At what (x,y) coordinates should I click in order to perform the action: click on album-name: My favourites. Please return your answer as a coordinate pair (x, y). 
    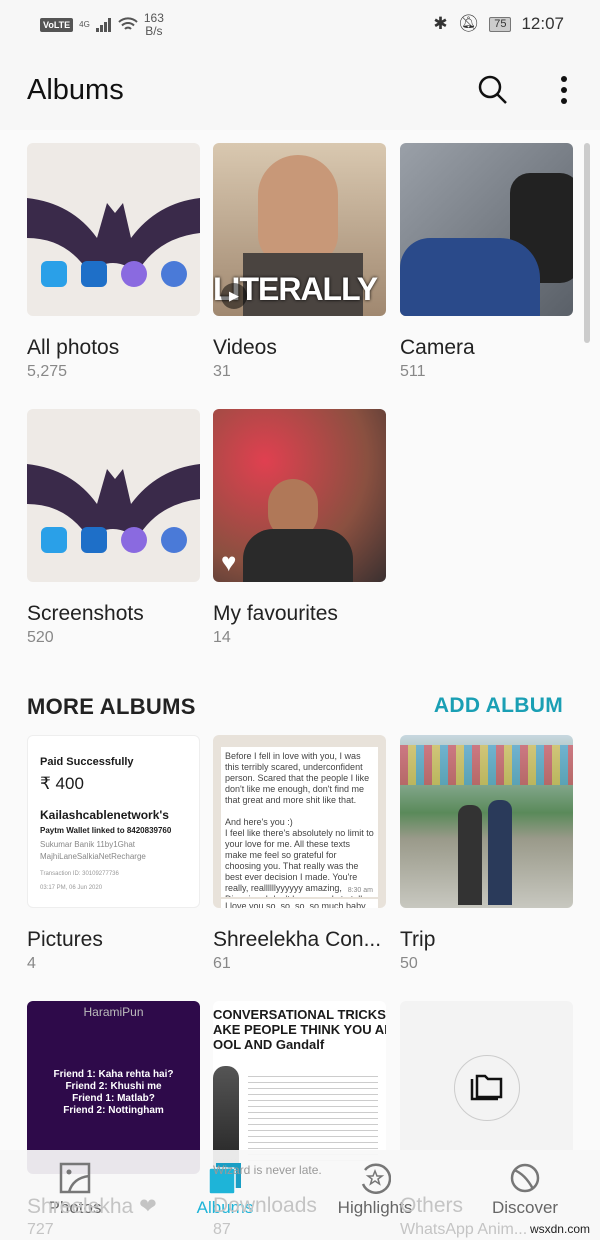
    Looking at the image, I should click on (275, 613).